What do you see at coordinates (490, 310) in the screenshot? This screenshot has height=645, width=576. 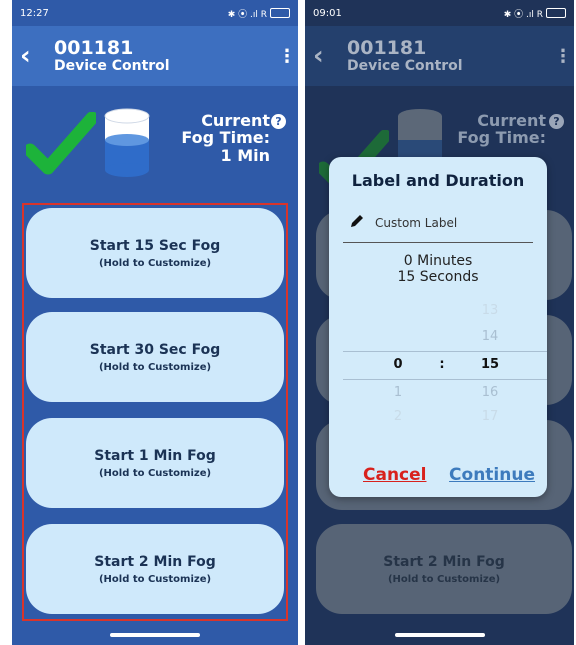 I see `picker-second: 13` at bounding box center [490, 310].